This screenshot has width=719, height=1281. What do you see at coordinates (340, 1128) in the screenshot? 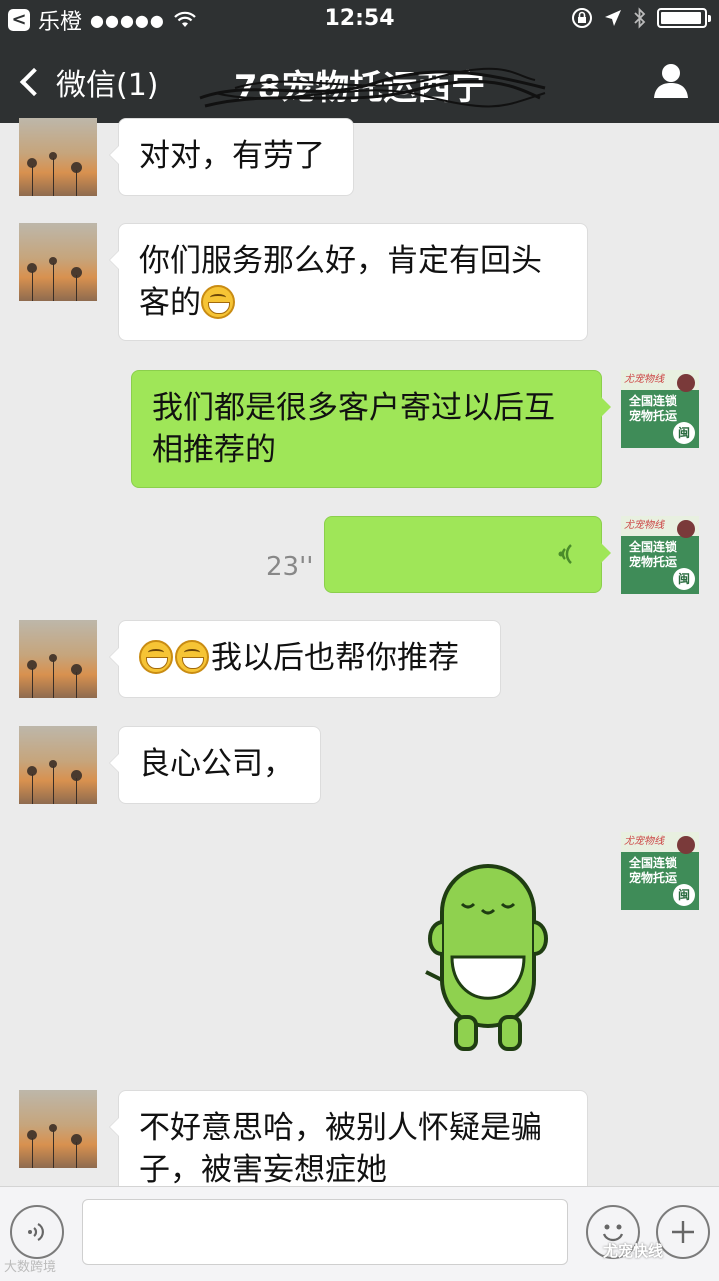
I see `message-text: 不好意思哈，被别人怀疑是骗` at bounding box center [340, 1128].